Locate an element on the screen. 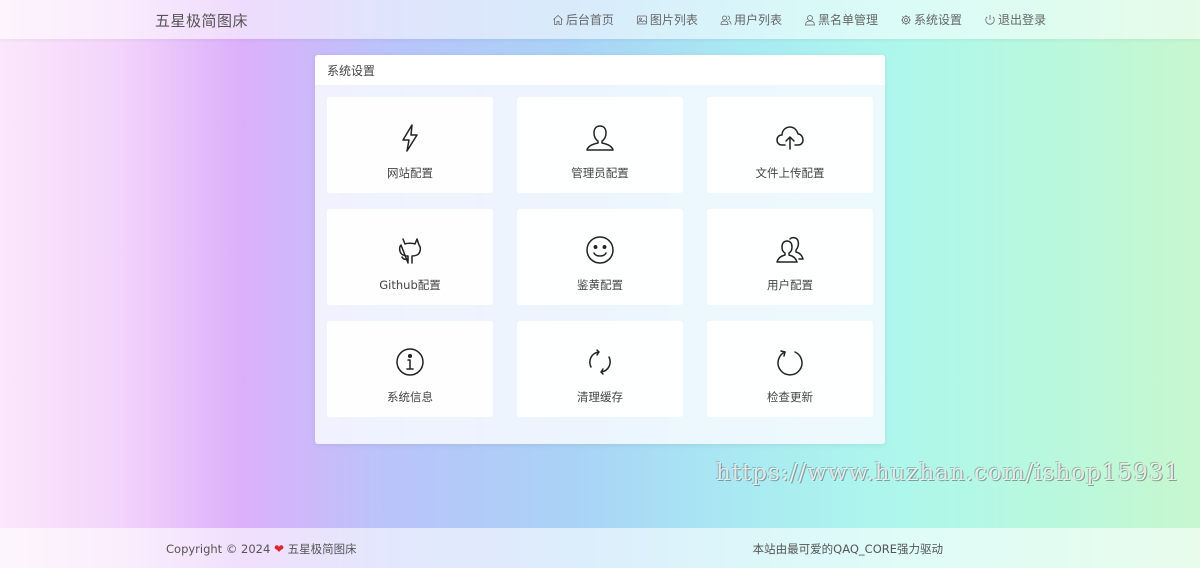  home-icon is located at coordinates (558, 19).